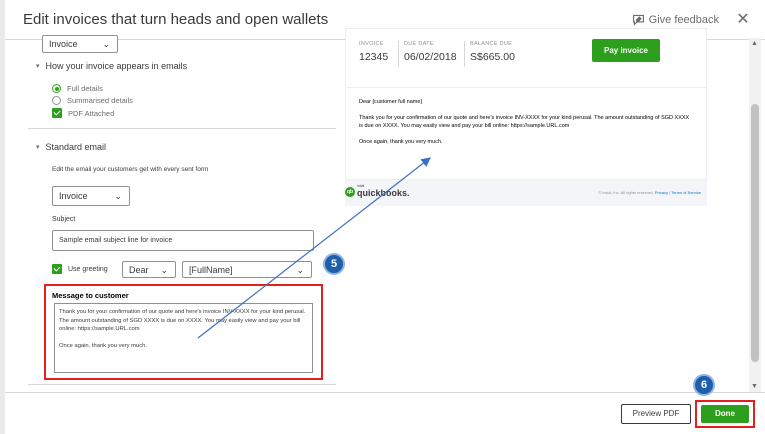  I want to click on option-summarised-details: Summarised details, so click(92, 100).